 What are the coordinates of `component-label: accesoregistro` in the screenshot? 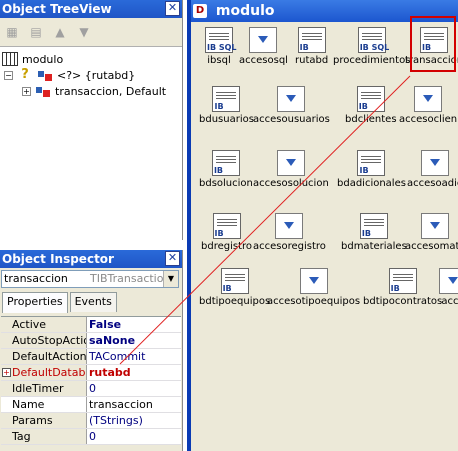 It's located at (289, 246).